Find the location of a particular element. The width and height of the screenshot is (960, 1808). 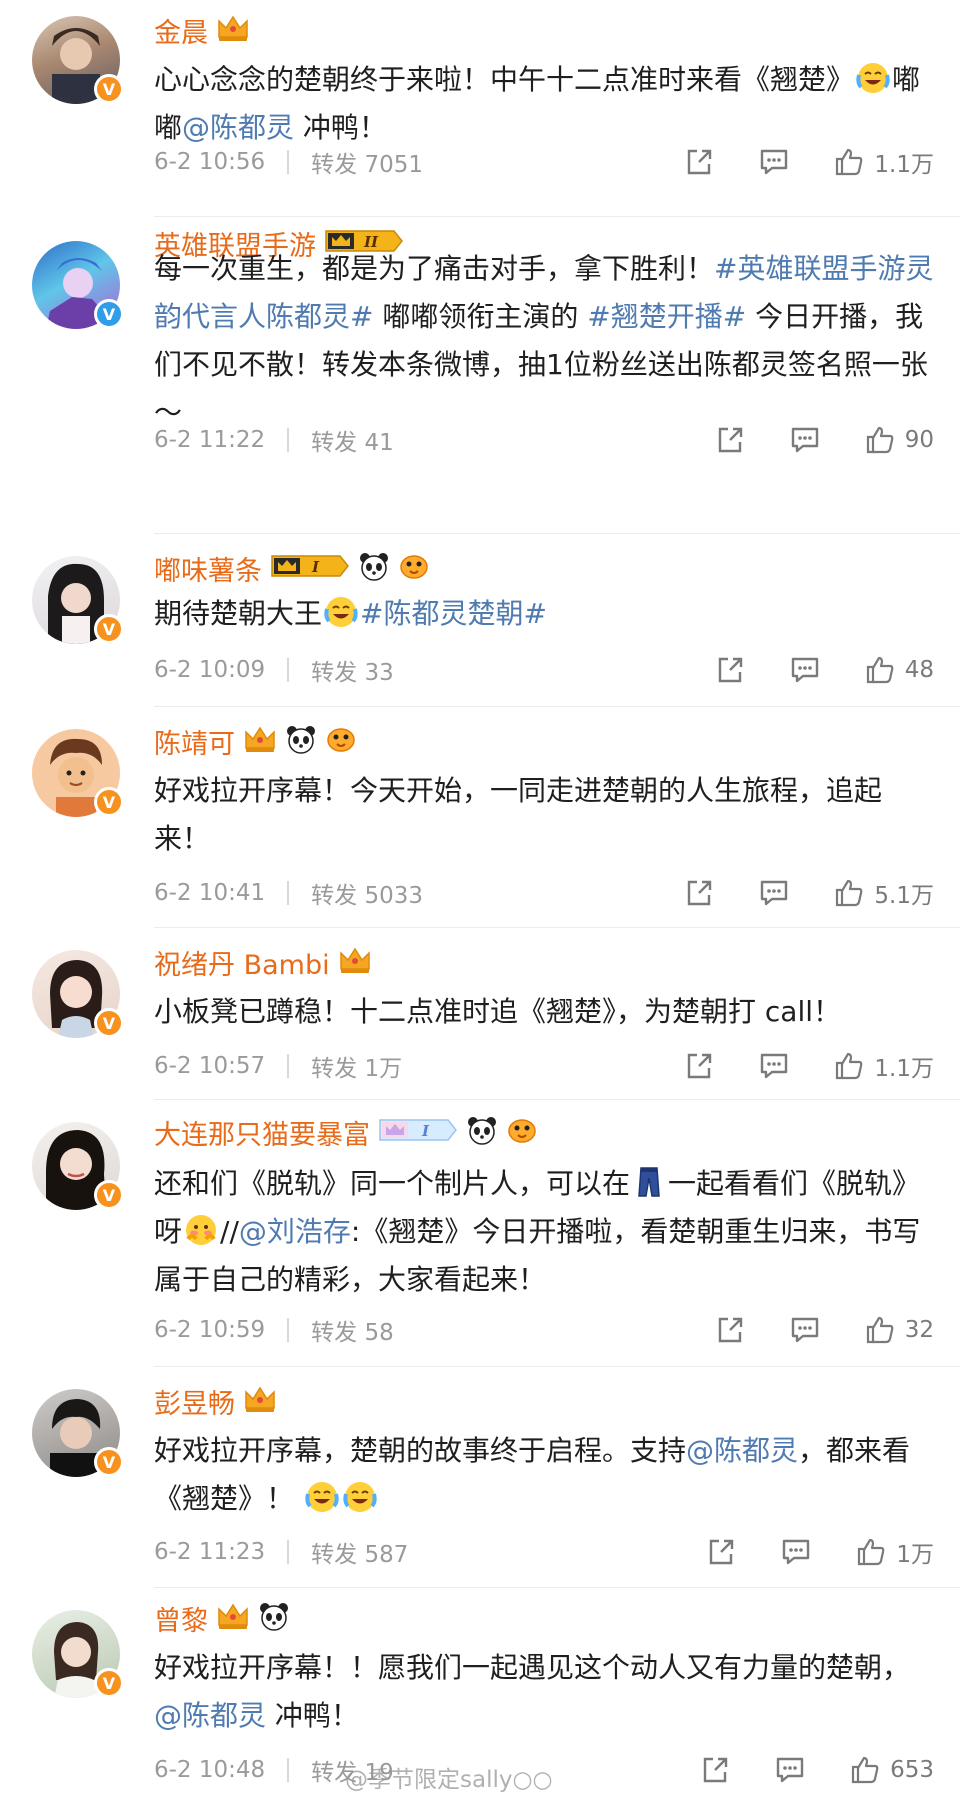

forward-count: 转发 58 is located at coordinates (352, 1330).